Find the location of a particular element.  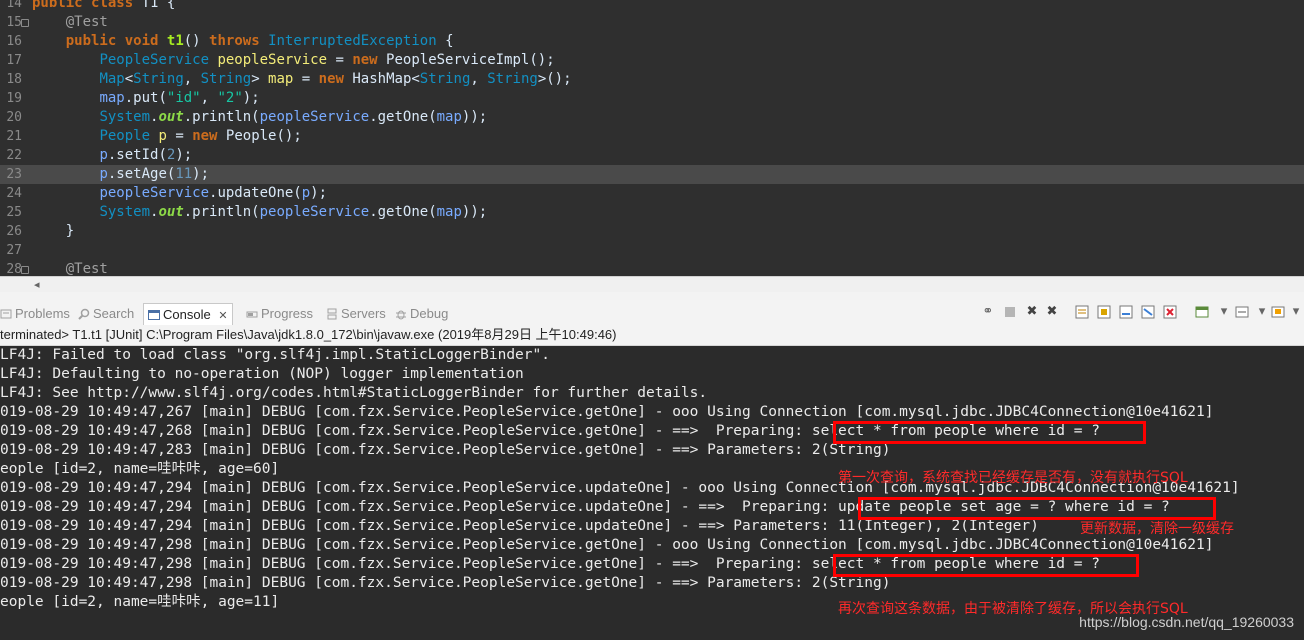

annotation-first-query: 第一次查询，系统查找已经缓存是否有，没有就执行SQL is located at coordinates (1013, 478).